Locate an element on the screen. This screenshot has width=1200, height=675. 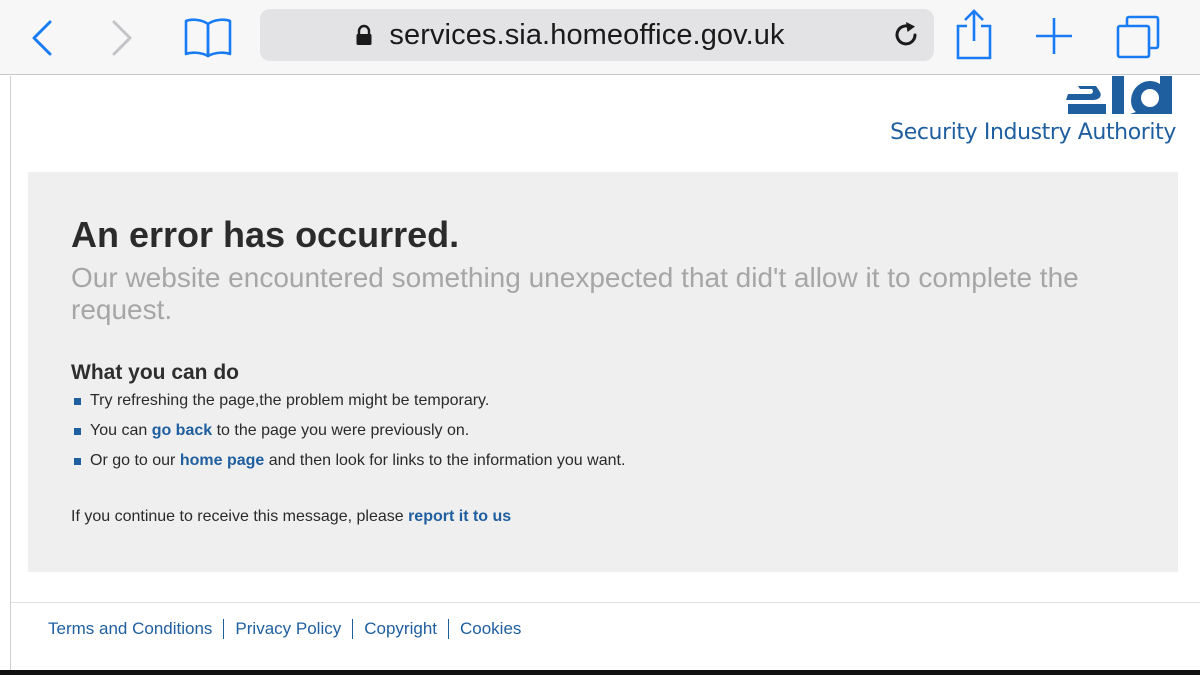
tabs-icon is located at coordinates (1138, 37).